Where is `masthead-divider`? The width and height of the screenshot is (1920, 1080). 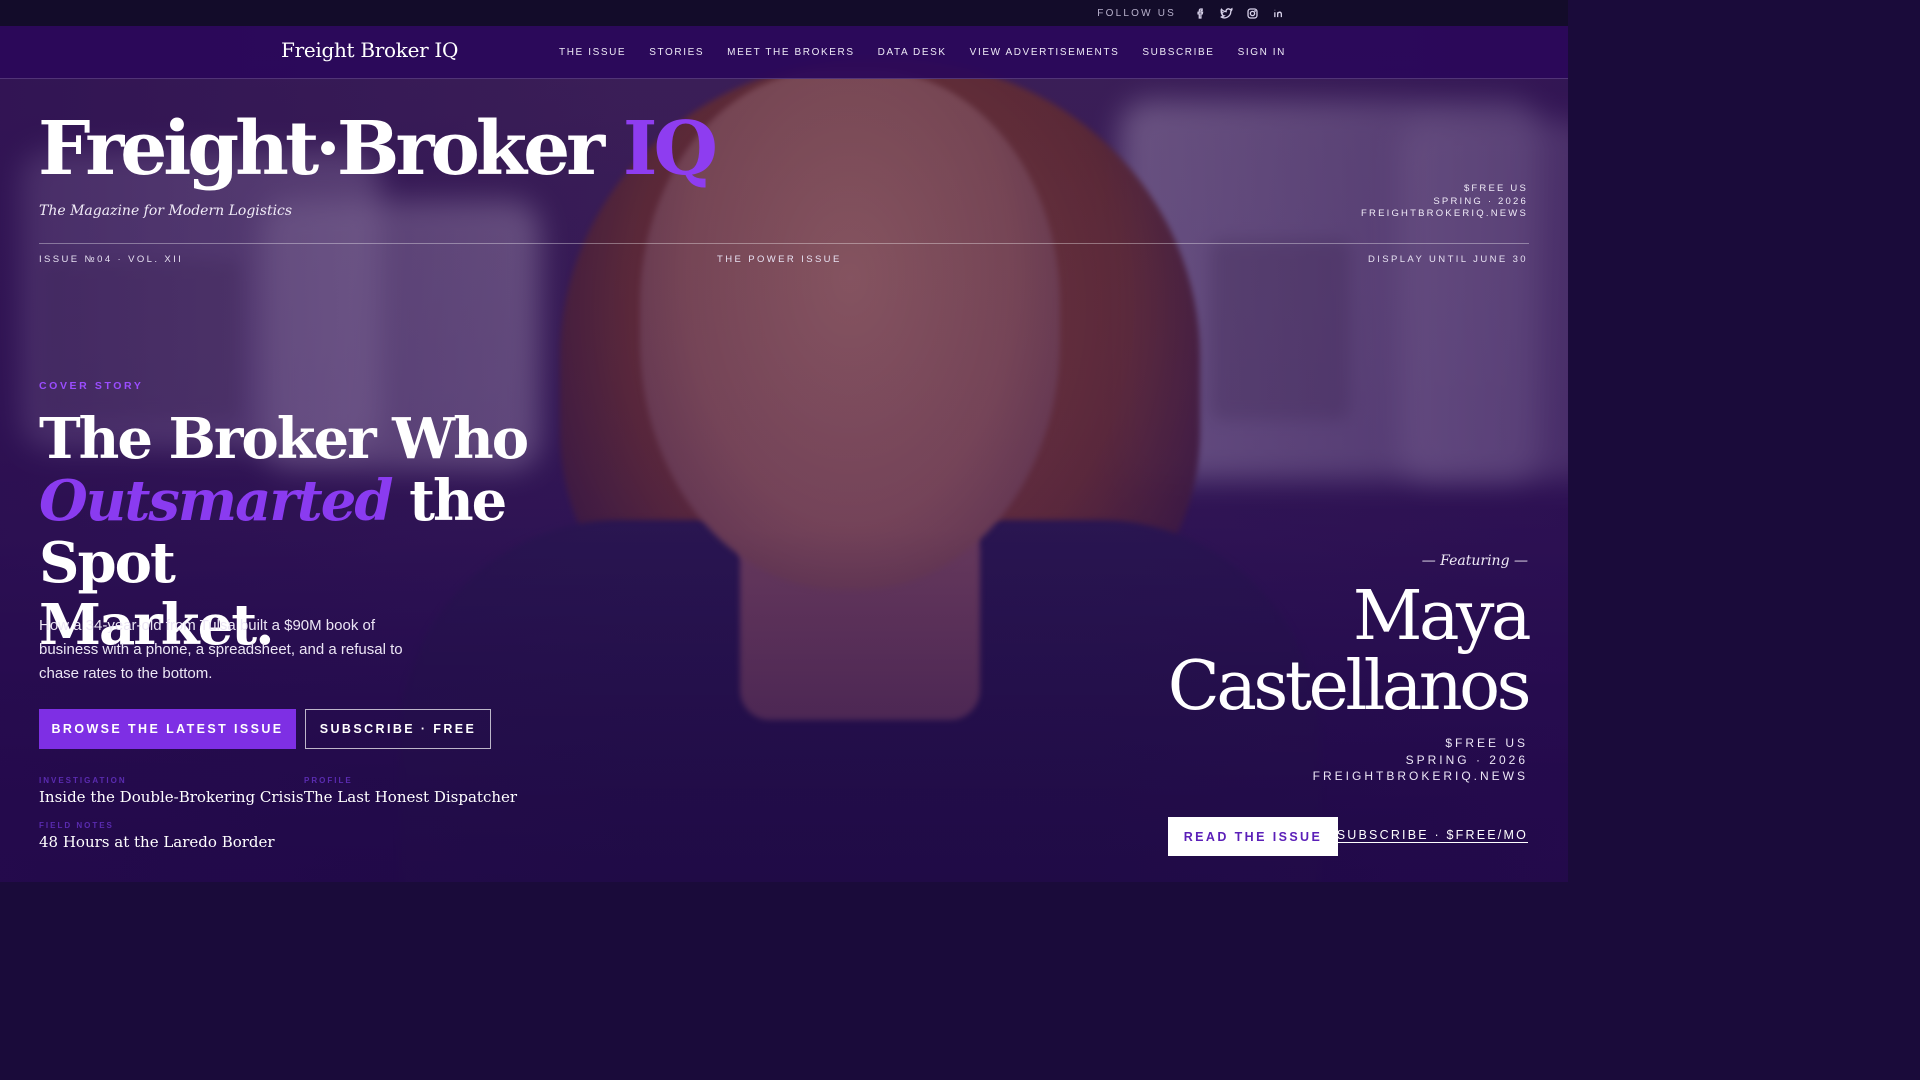 masthead-divider is located at coordinates (784, 243).